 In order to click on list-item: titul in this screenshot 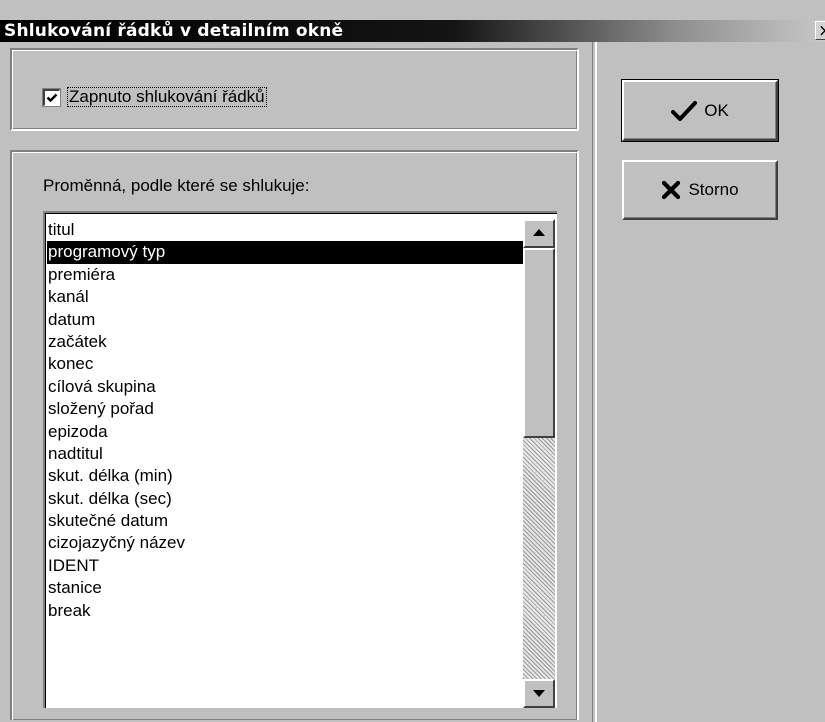, I will do `click(285, 230)`.